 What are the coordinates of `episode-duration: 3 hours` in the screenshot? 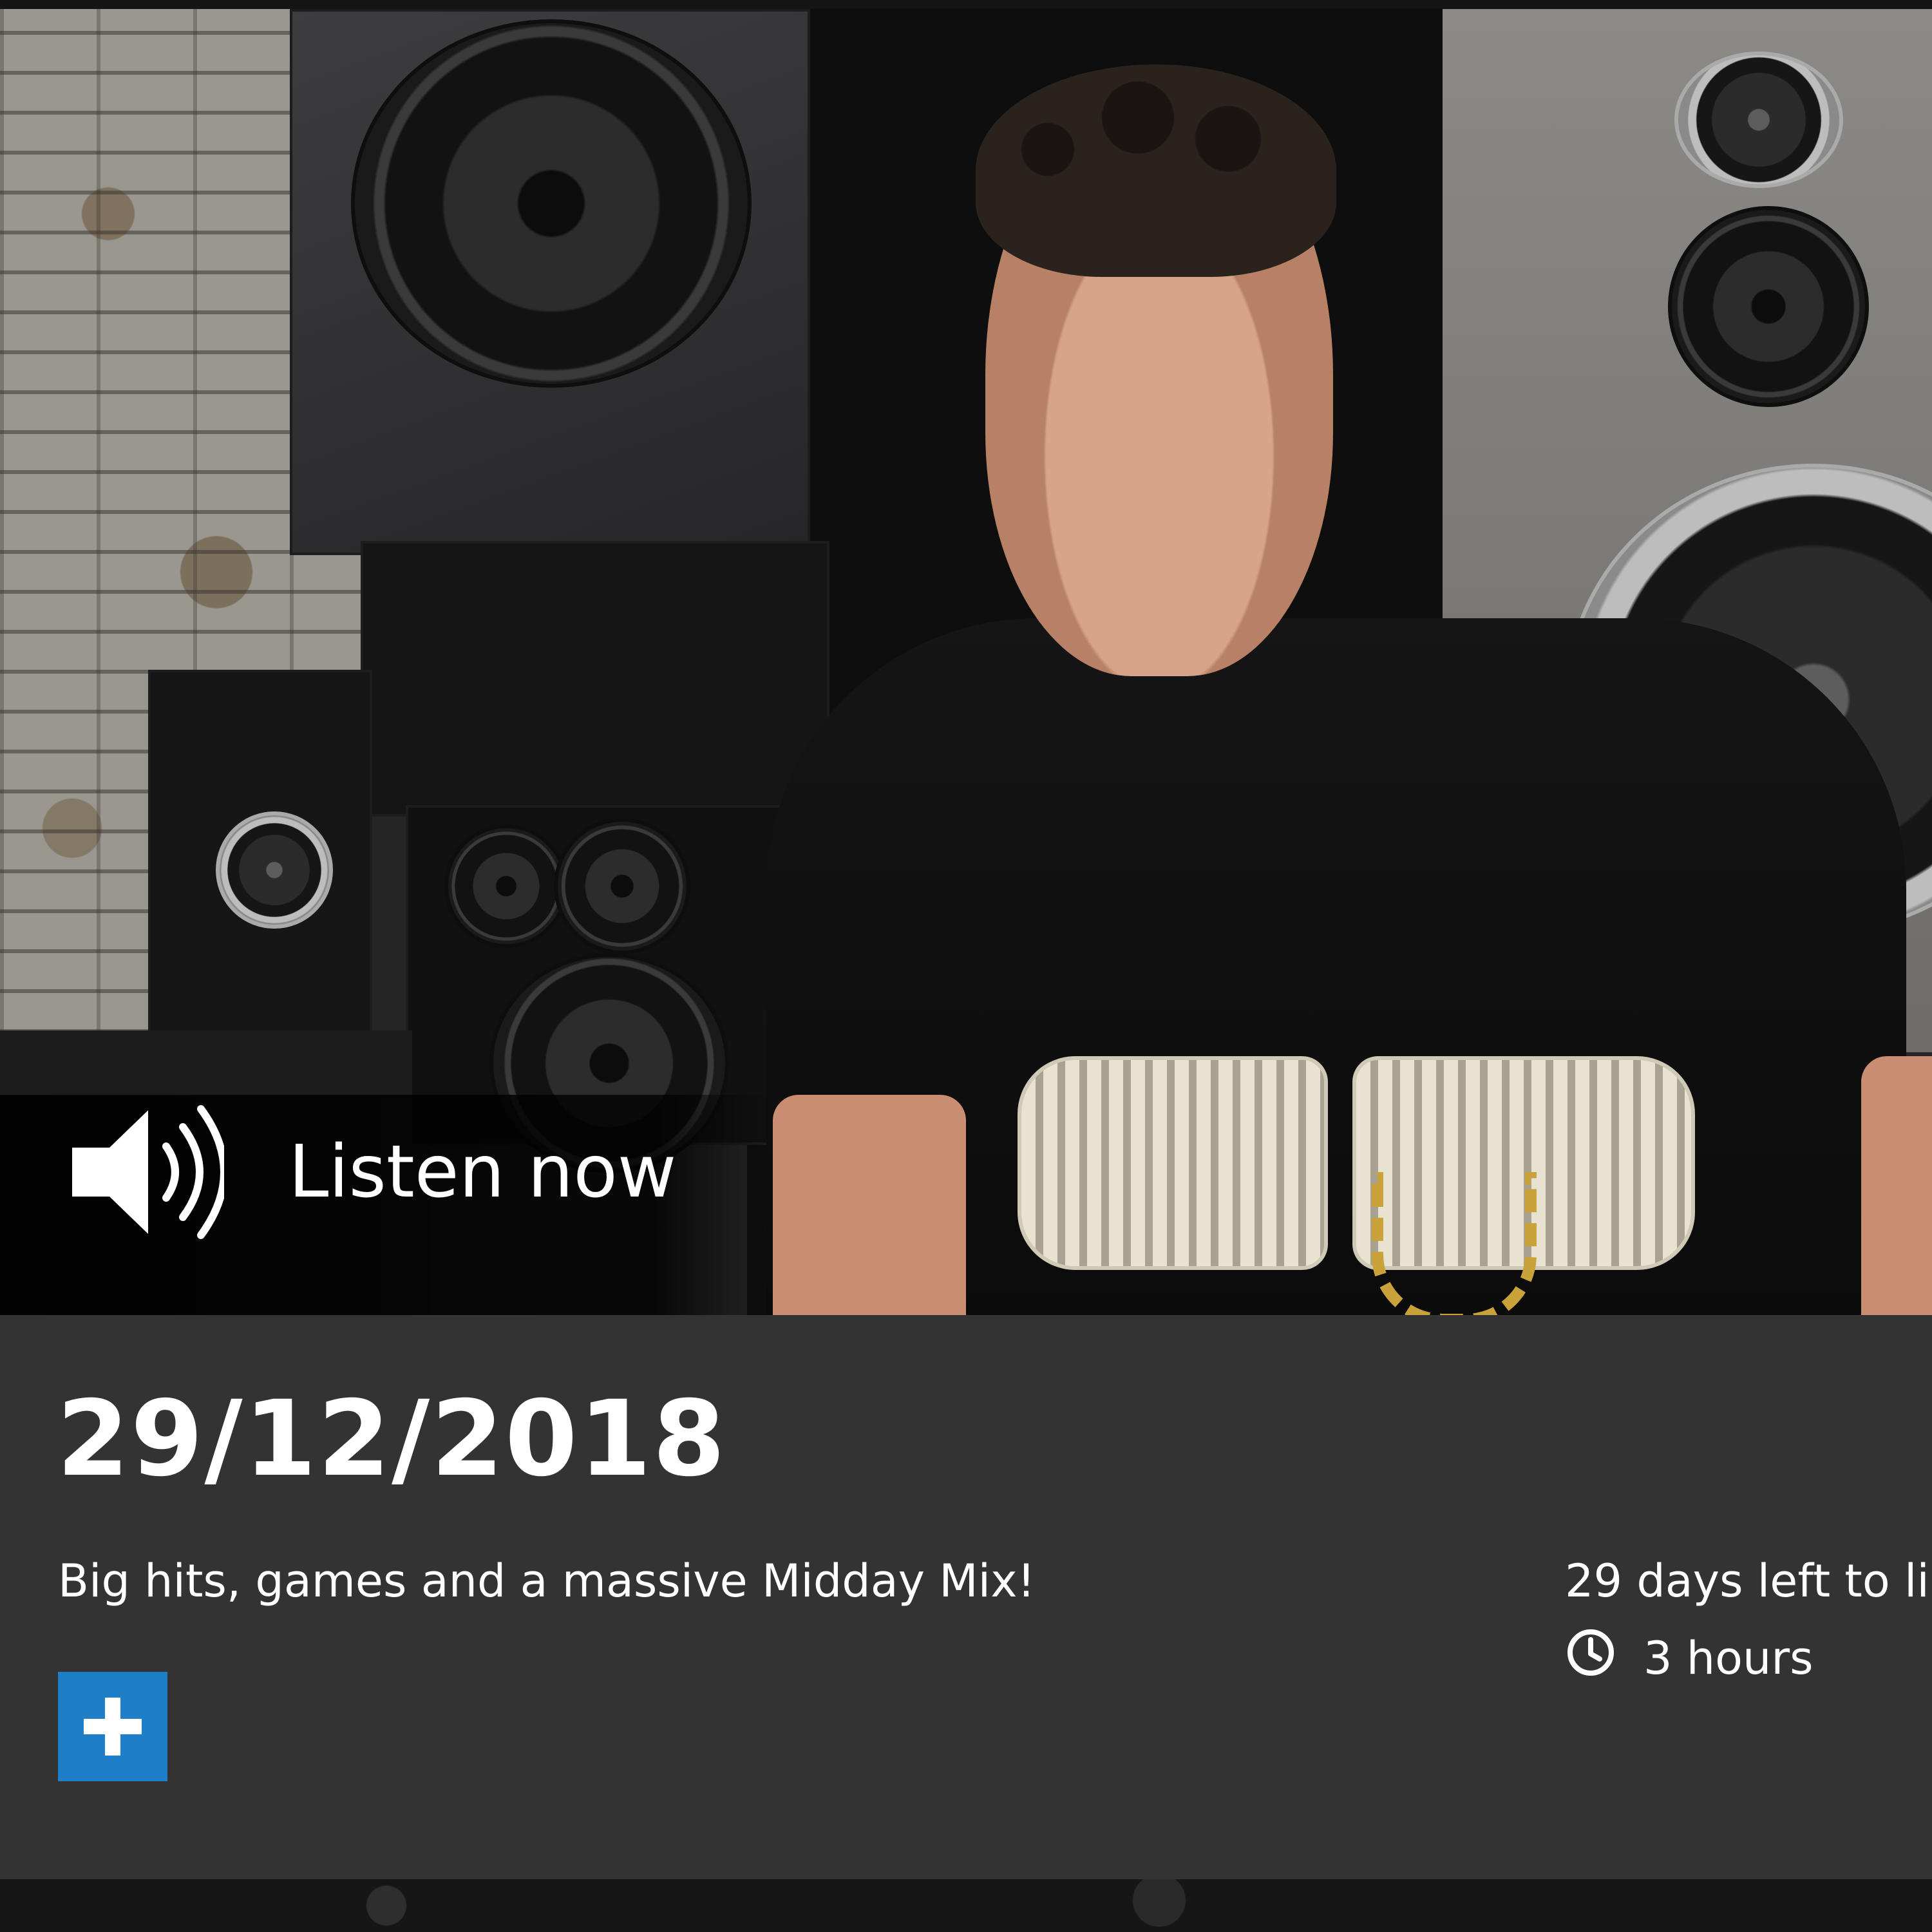 It's located at (1729, 1659).